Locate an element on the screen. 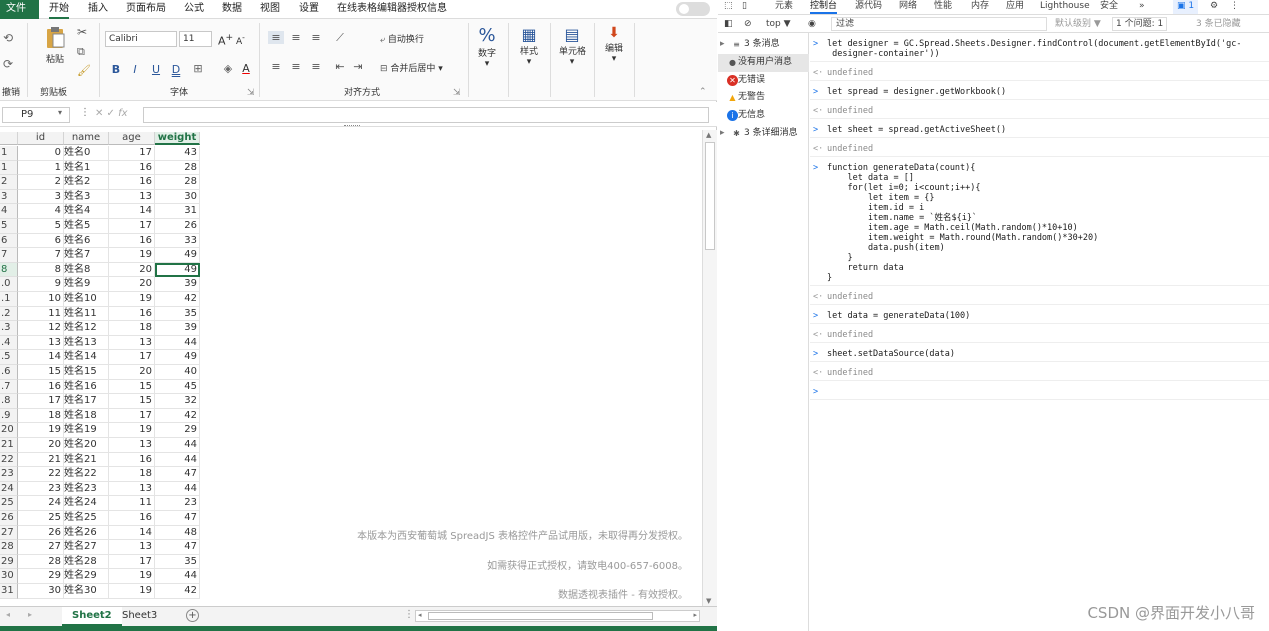  align-center-icon: ≡ is located at coordinates (296, 66).